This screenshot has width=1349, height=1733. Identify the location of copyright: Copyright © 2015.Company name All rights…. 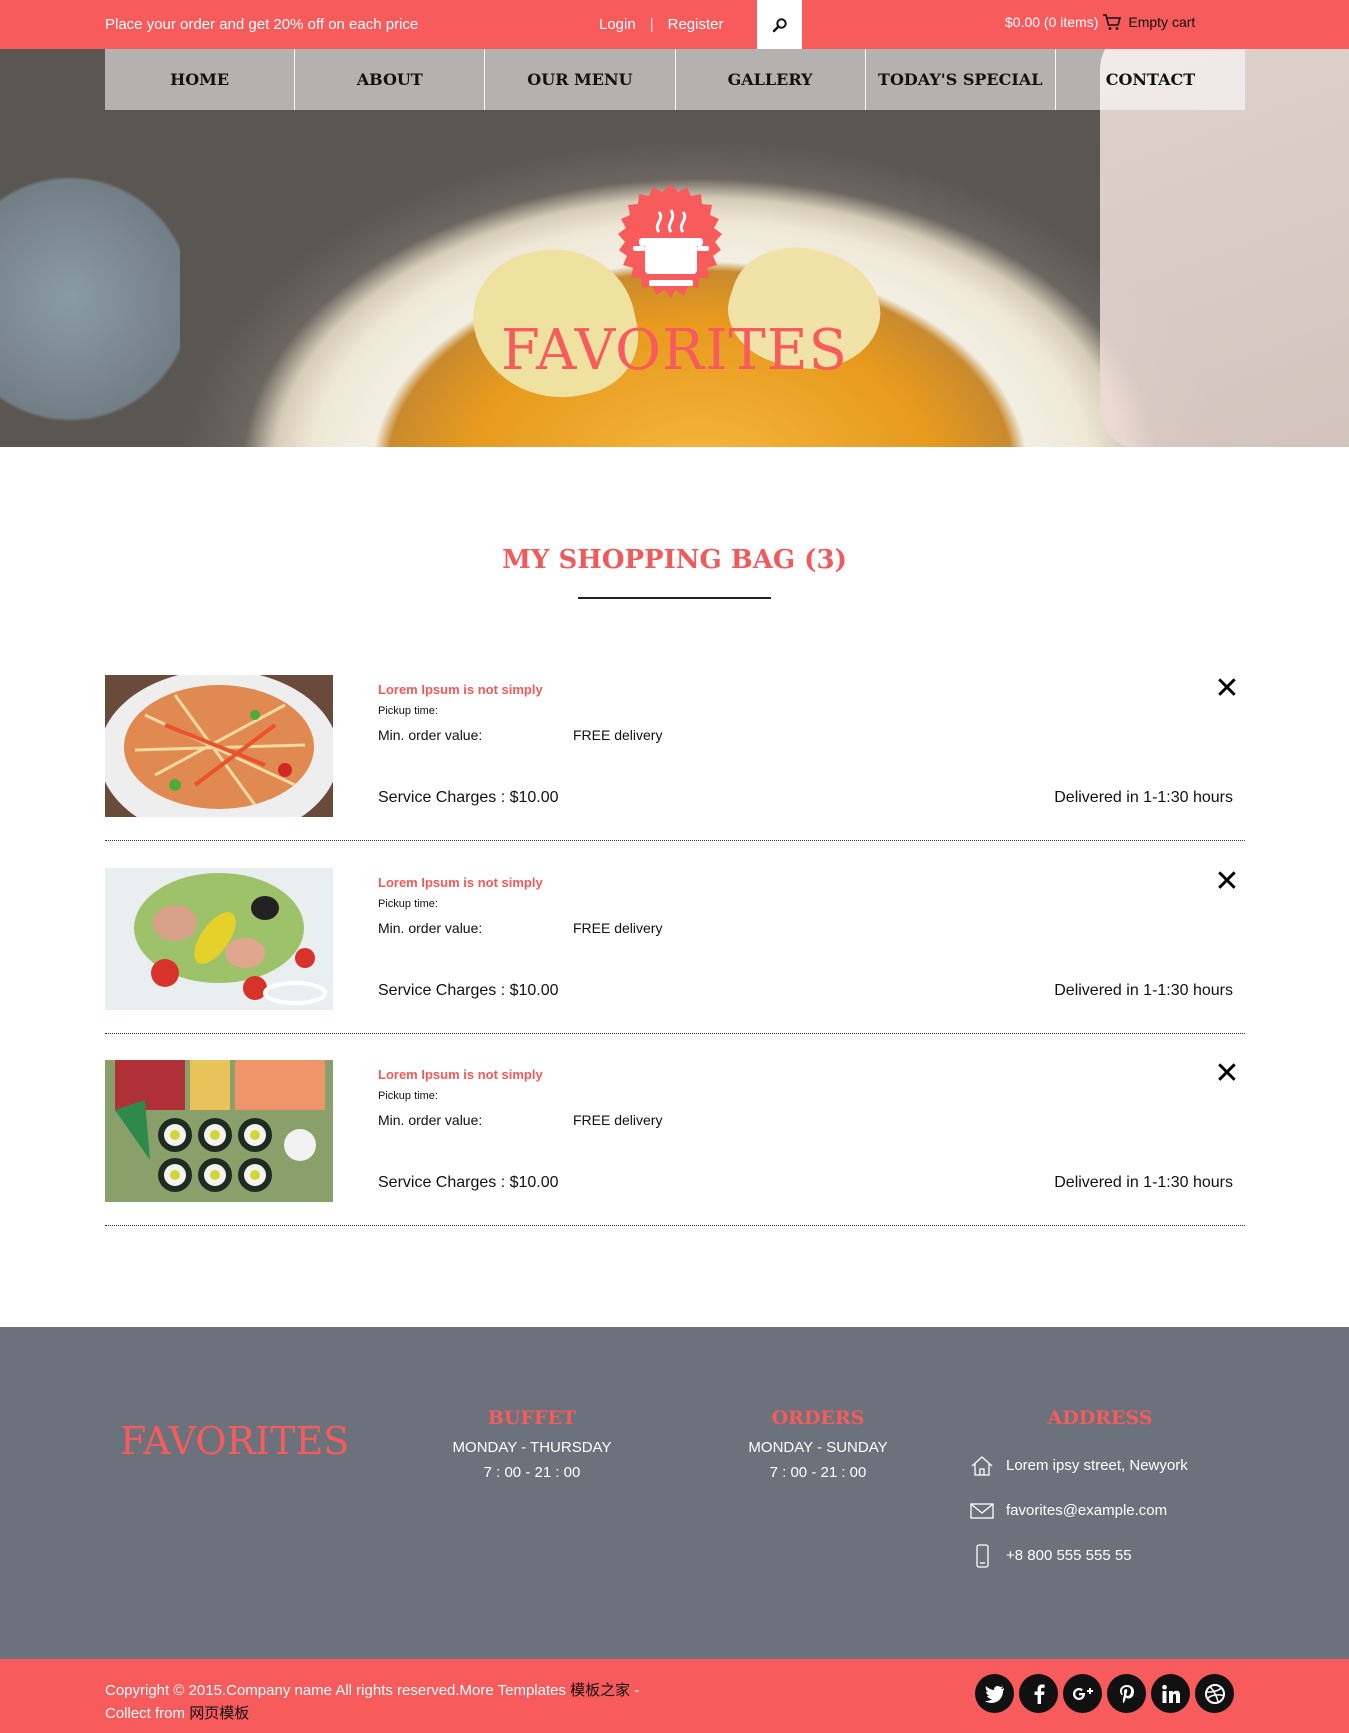
(385, 1702).